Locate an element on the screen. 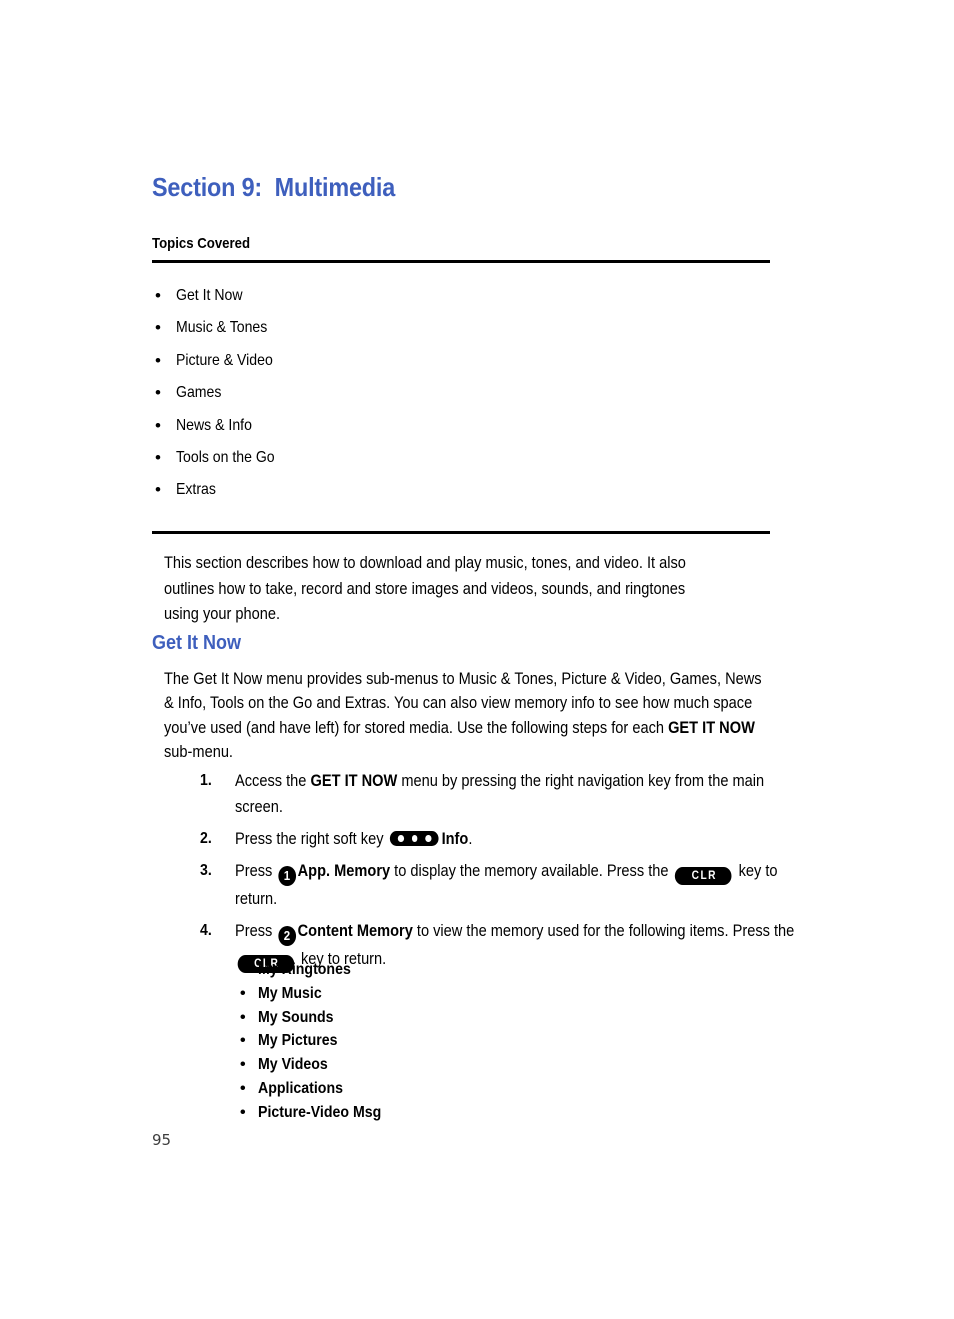  content-memory-label: Applications is located at coordinates (300, 1088).